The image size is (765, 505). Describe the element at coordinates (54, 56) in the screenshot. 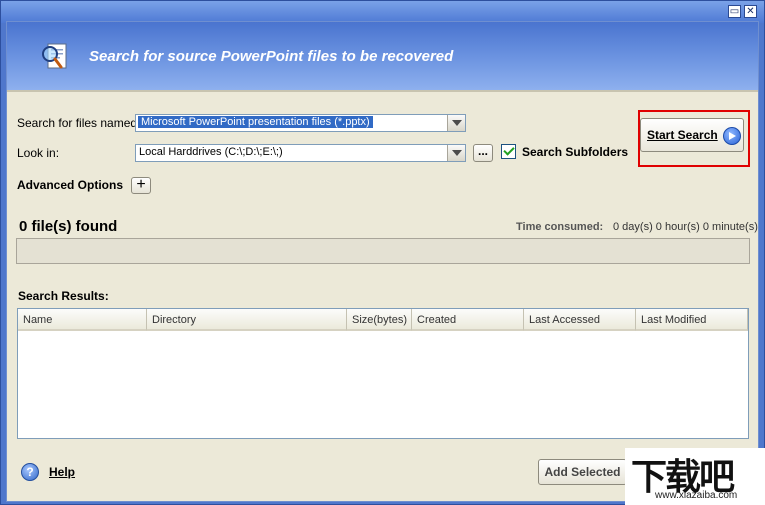

I see `search-document-icon` at that location.